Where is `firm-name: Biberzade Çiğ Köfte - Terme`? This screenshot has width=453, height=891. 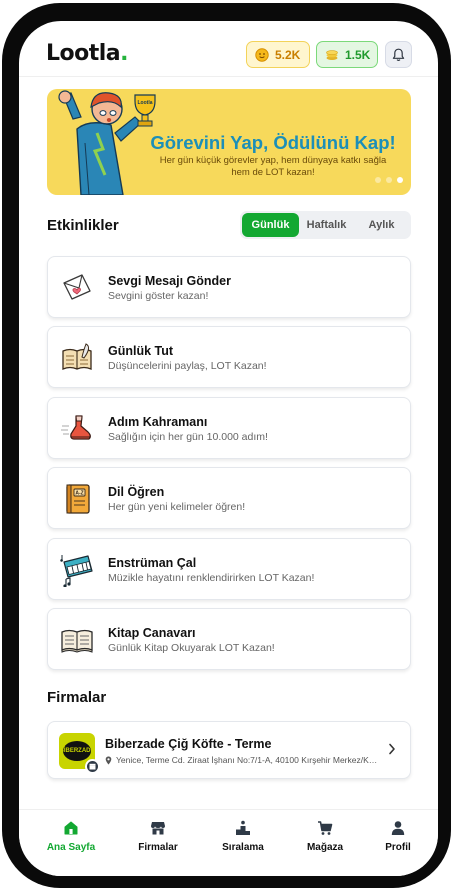
firm-name: Biberzade Çiğ Köfte - Terme is located at coordinates (188, 744).